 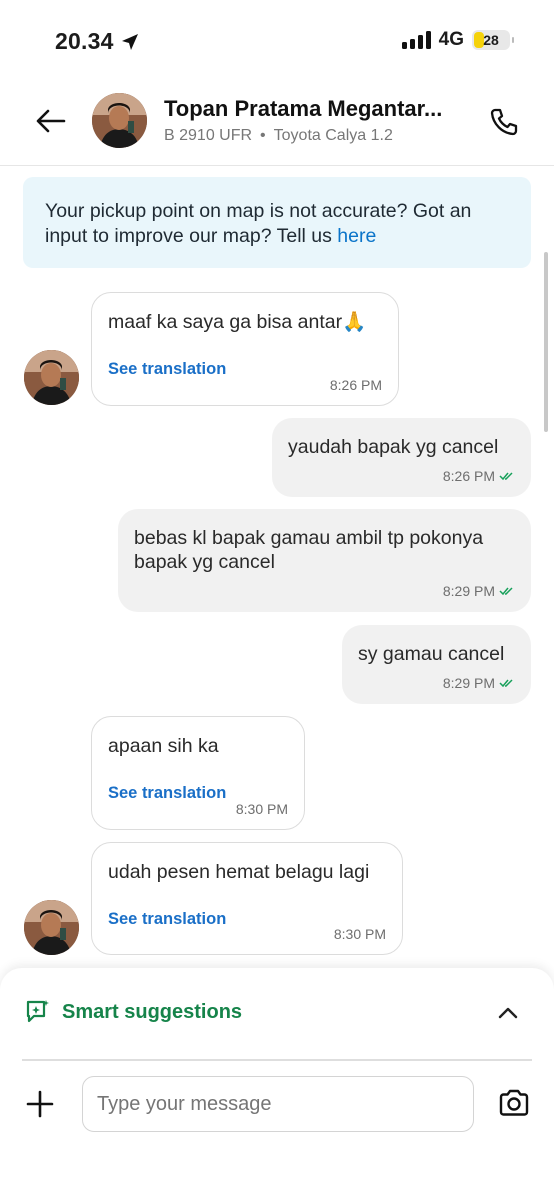 I want to click on network-type: 4G, so click(x=451, y=39).